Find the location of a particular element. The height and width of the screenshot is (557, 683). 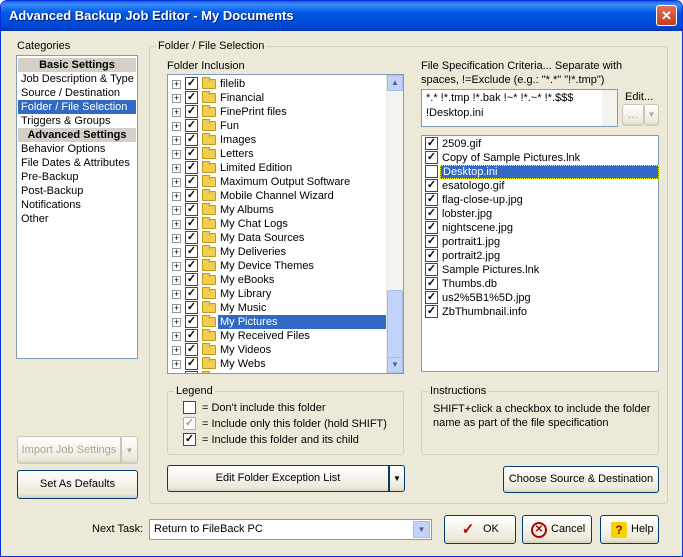

folder-row: + ✓ My Device Themes is located at coordinates (277, 266).